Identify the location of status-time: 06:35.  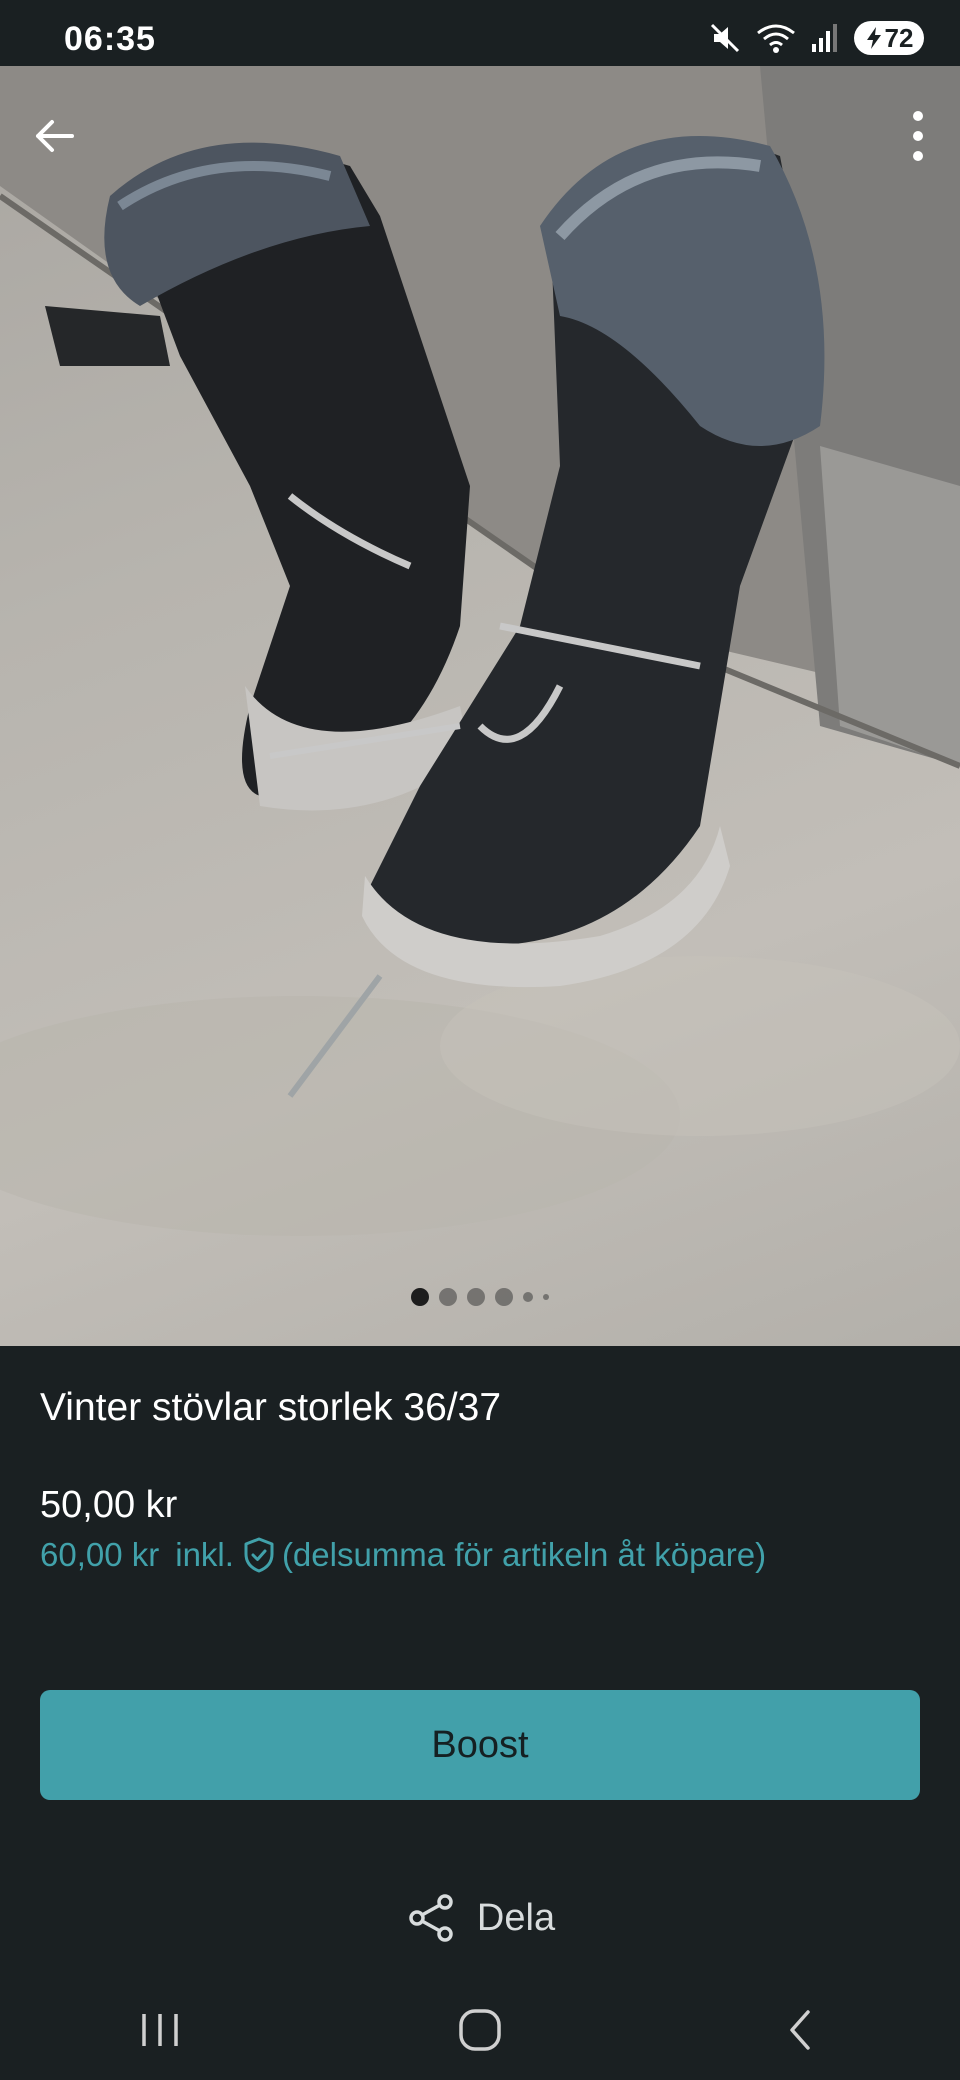
(110, 39).